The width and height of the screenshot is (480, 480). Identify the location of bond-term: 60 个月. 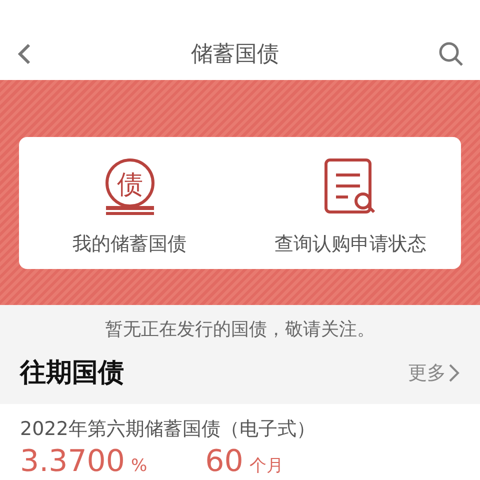
(244, 461).